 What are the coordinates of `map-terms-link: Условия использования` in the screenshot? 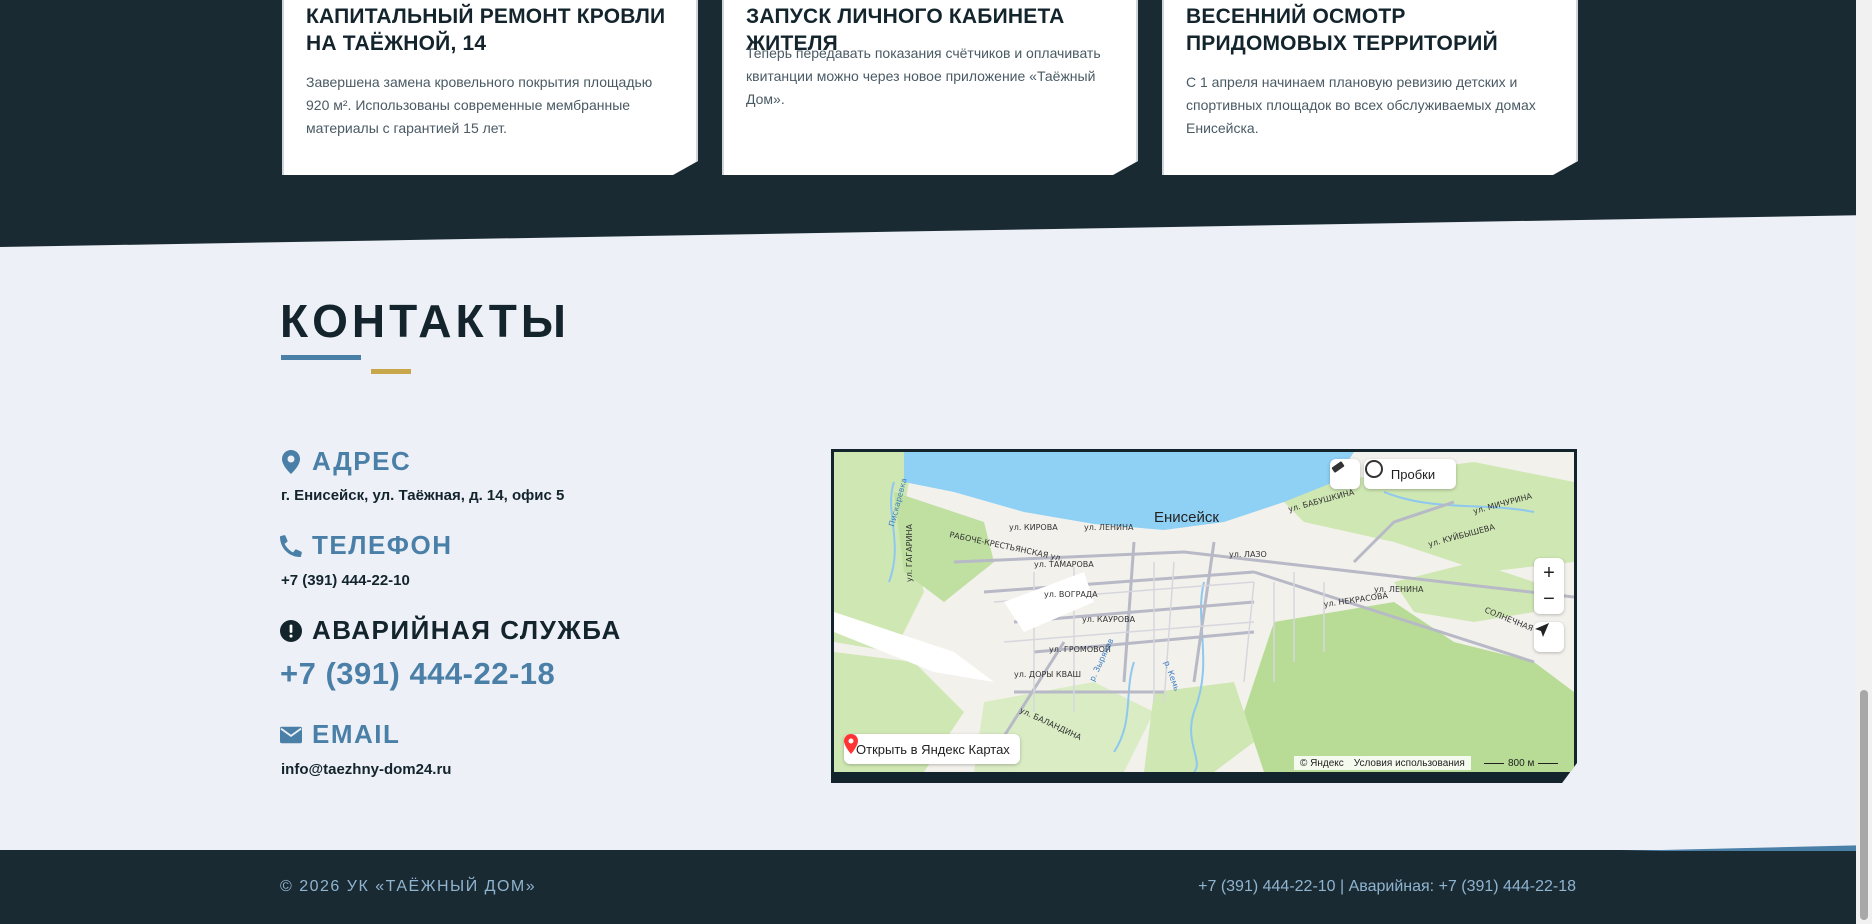 It's located at (1409, 763).